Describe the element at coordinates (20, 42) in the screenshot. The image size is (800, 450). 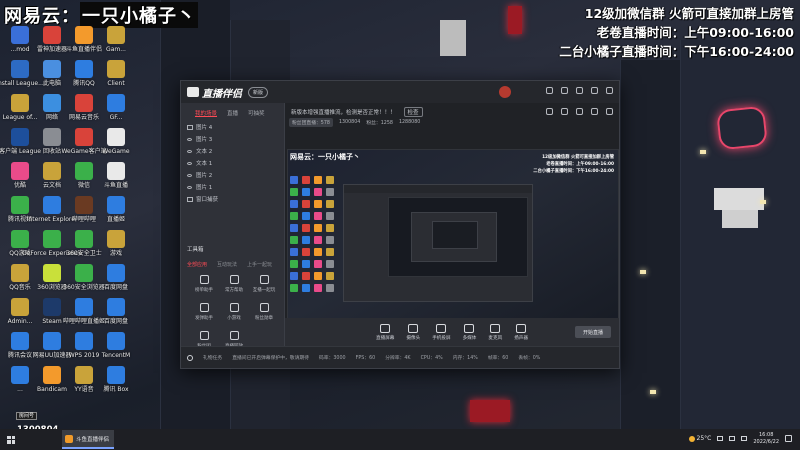
I see `desktop-icon: ...mod` at that location.